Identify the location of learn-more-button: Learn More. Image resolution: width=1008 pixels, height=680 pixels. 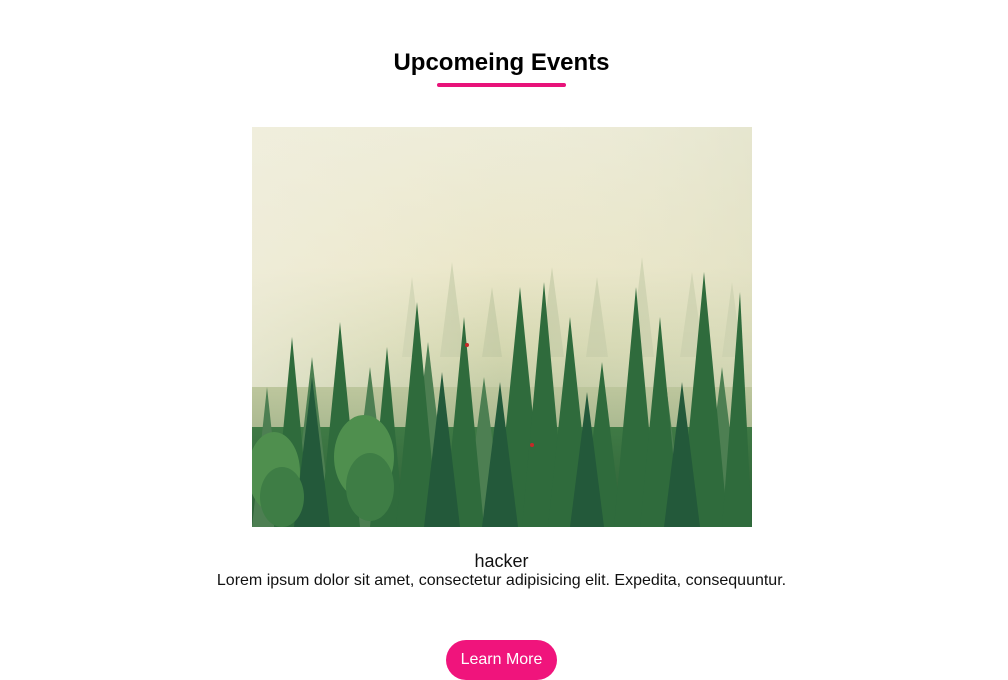
(501, 660).